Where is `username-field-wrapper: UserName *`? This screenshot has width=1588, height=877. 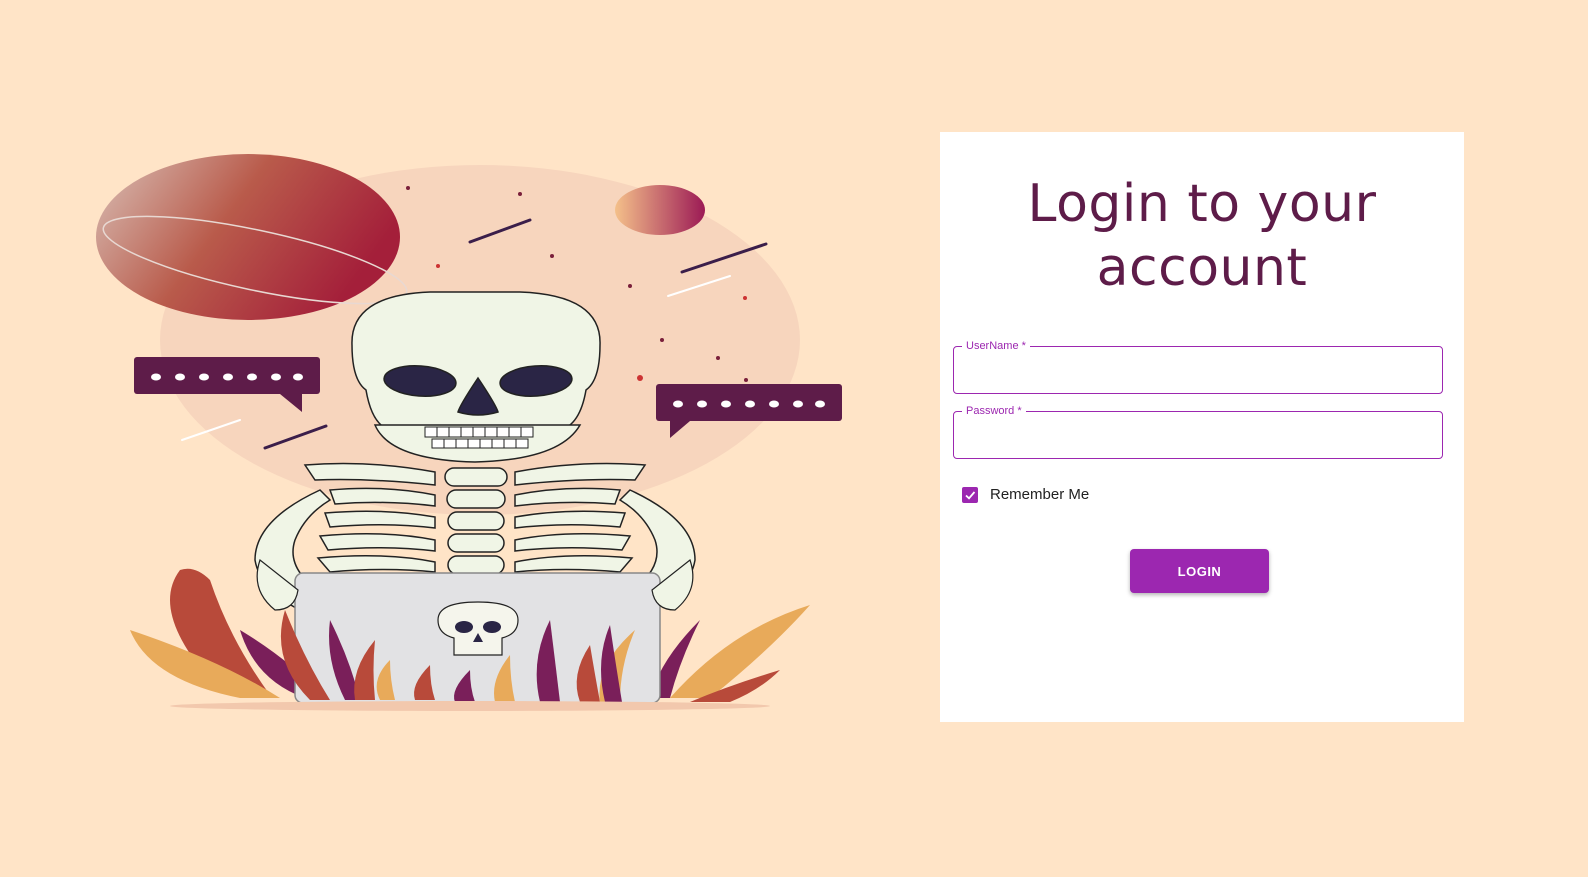 username-field-wrapper: UserName * is located at coordinates (1198, 366).